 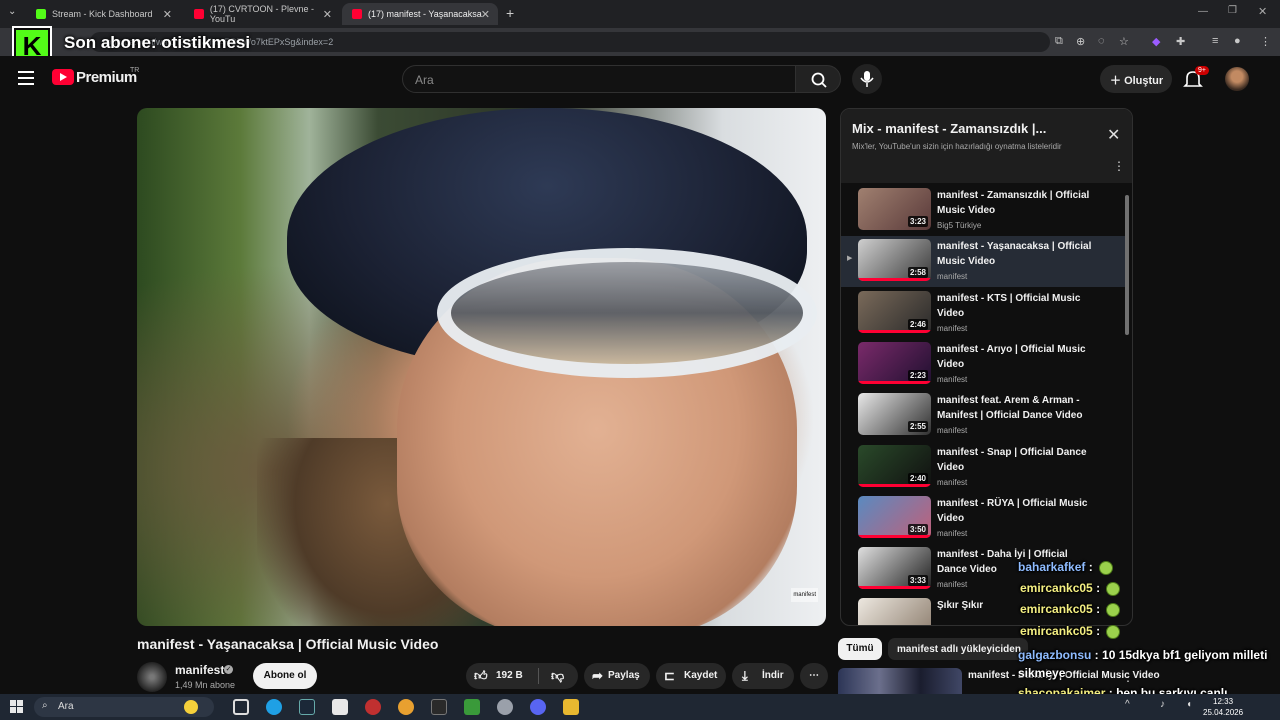 I want to click on extensions-puzzle-icon: ✚, so click(x=1180, y=41).